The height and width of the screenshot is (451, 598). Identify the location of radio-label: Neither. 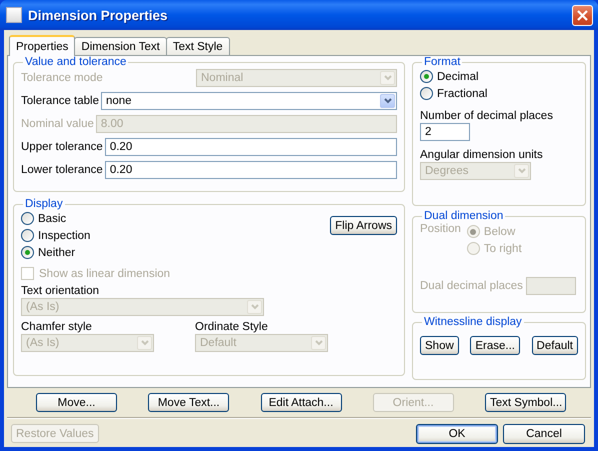
(57, 252).